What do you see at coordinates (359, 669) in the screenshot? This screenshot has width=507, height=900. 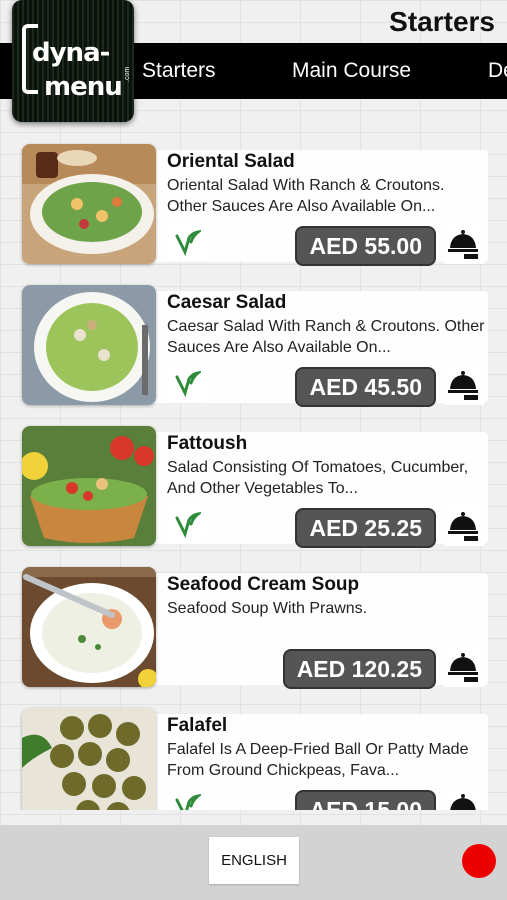 I see `price-tag: AED 120.25` at bounding box center [359, 669].